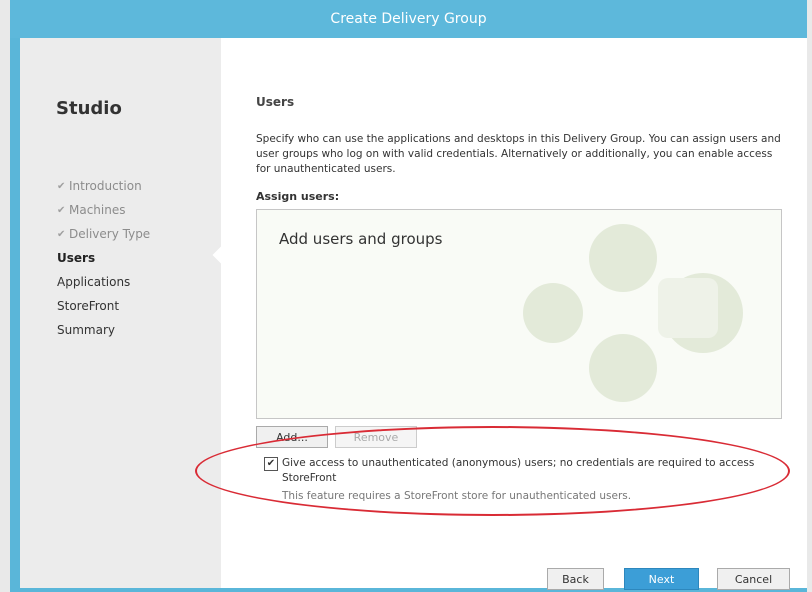  What do you see at coordinates (361, 239) in the screenshot?
I see `users-placeholder: Add users and groups` at bounding box center [361, 239].